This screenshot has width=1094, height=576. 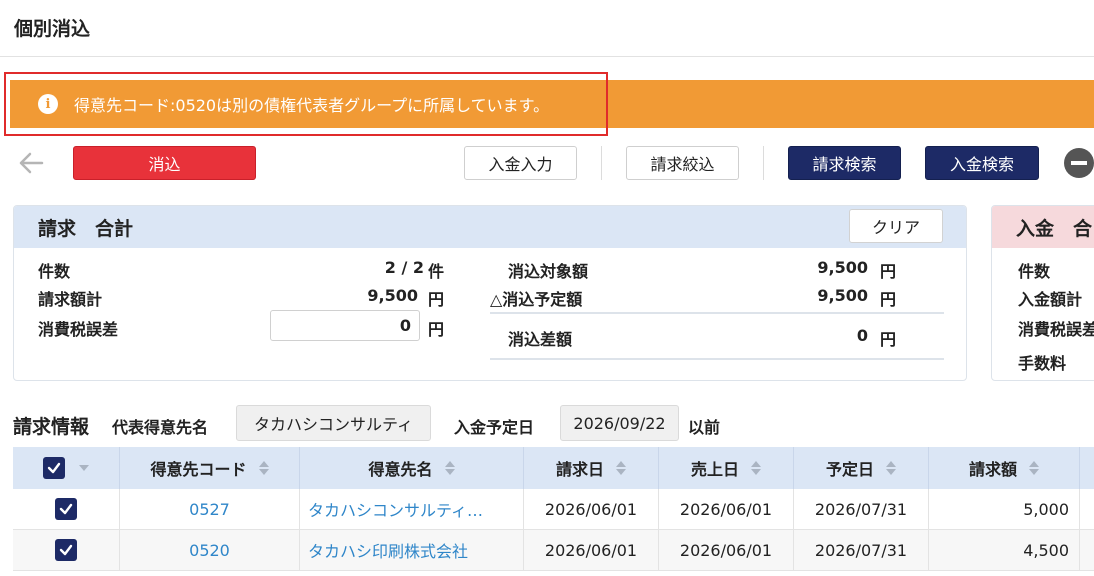 What do you see at coordinates (70, 299) in the screenshot?
I see `billing-amount-label: 請求額計` at bounding box center [70, 299].